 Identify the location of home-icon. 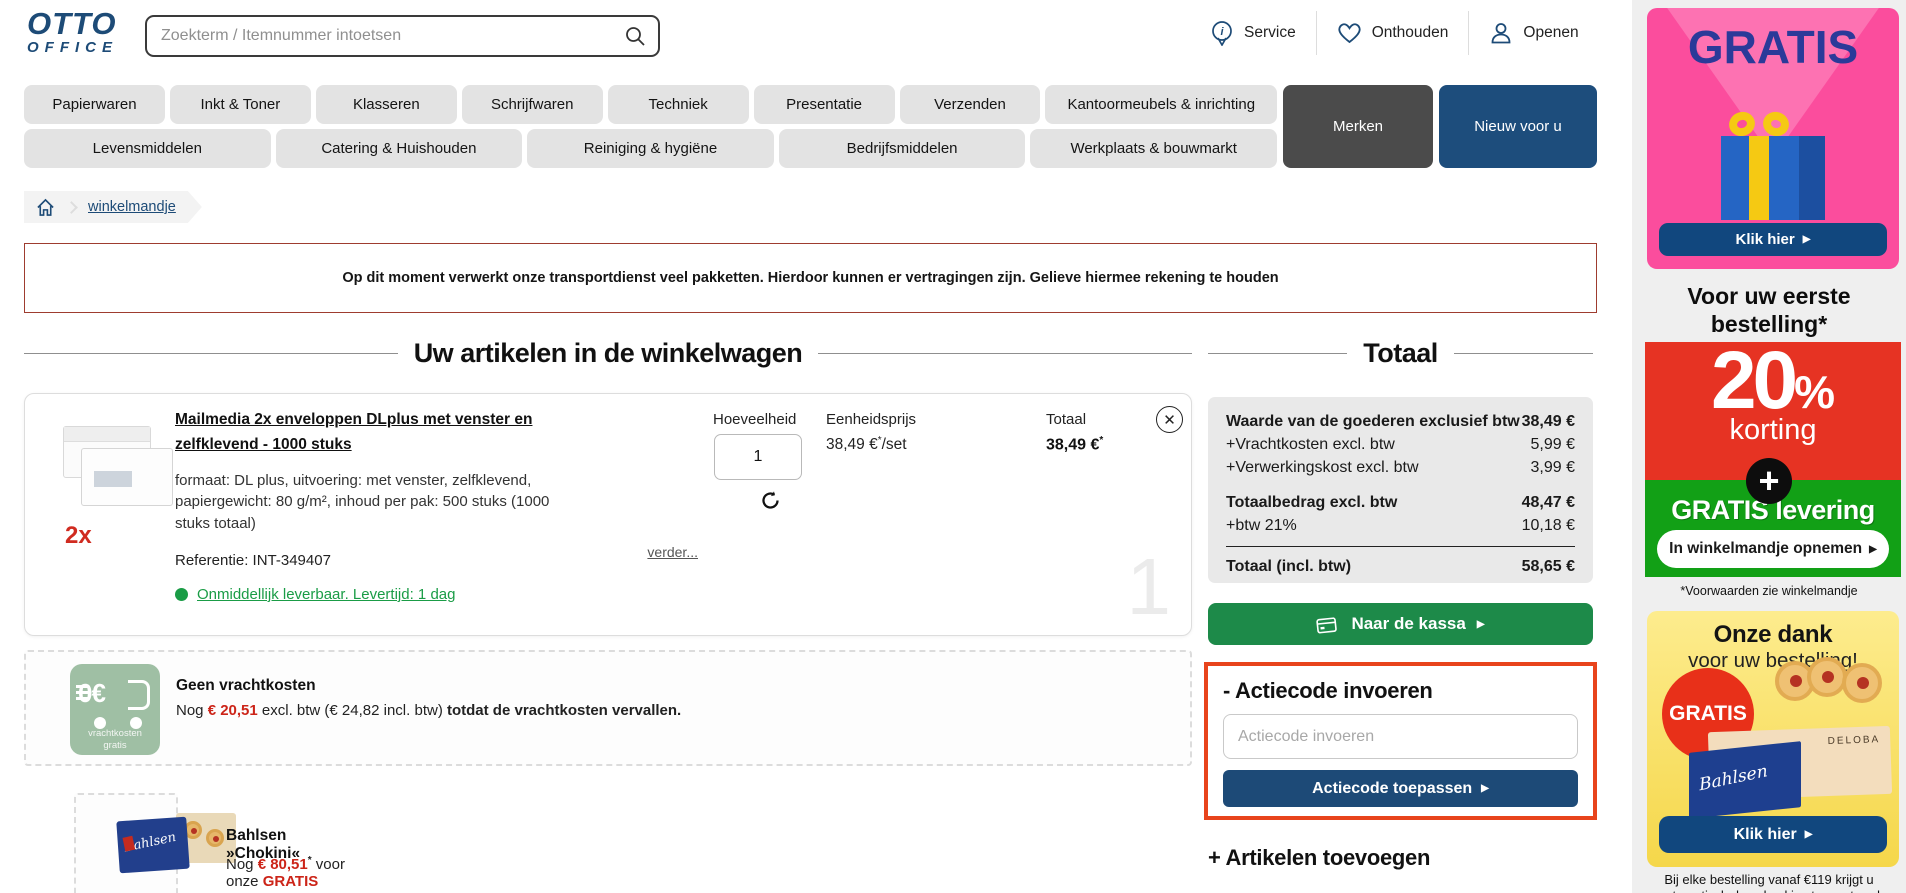
(45, 207).